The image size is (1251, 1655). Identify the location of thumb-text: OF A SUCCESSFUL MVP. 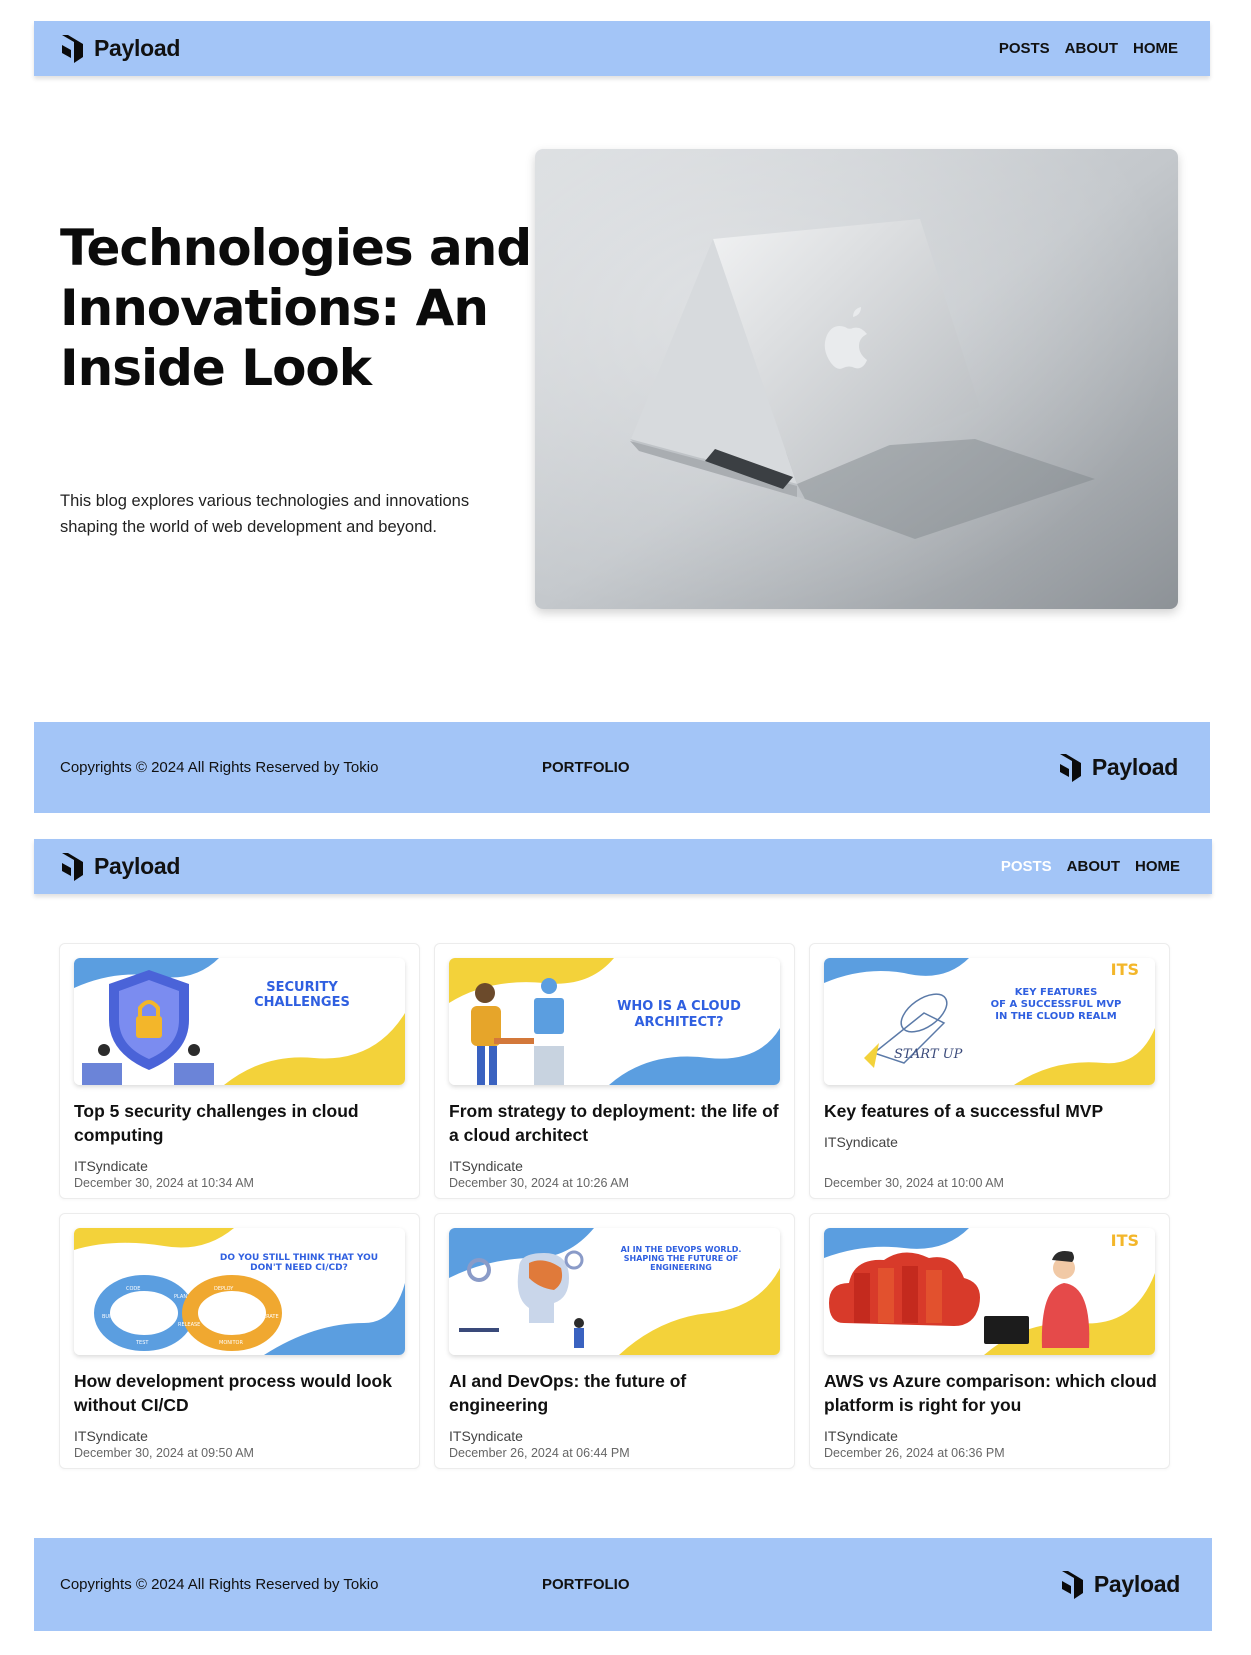
(1056, 1004).